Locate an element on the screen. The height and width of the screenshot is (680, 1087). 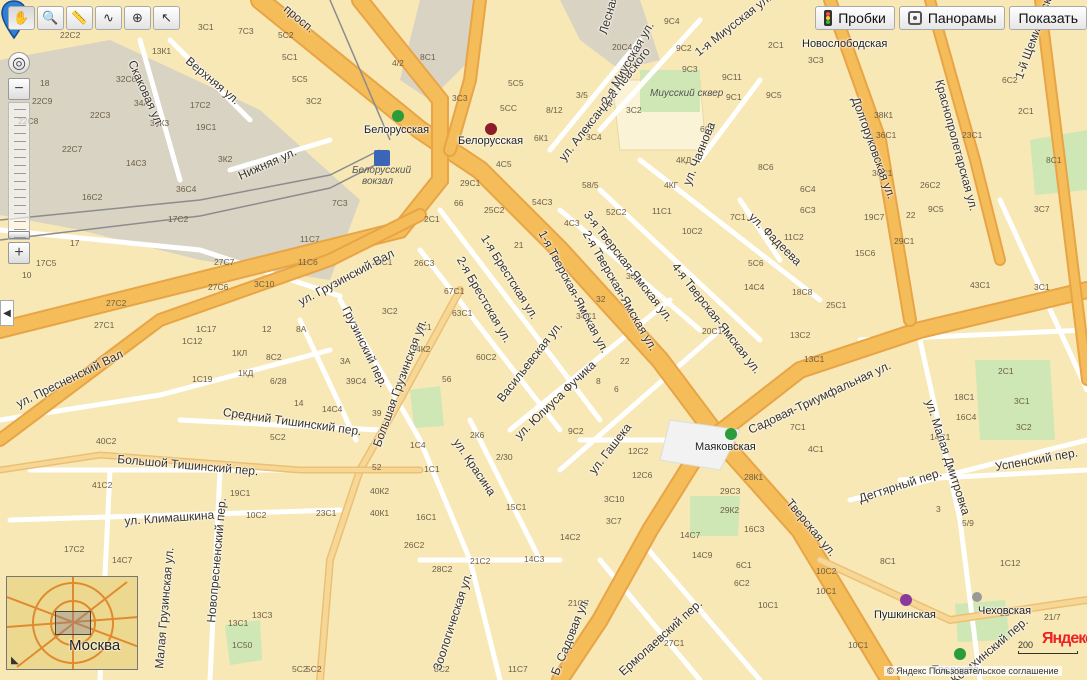
minimap-collapse-icon: ◣ is located at coordinates (15, 660).